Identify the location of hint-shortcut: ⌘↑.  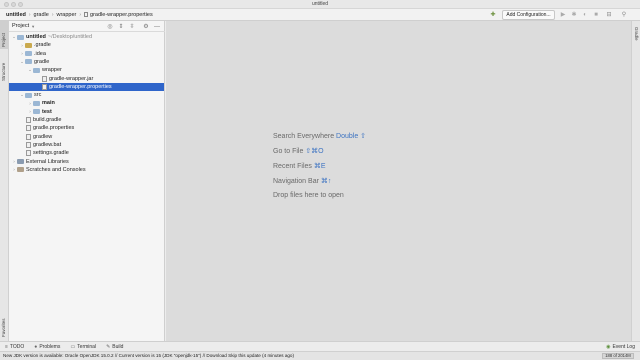
(326, 181).